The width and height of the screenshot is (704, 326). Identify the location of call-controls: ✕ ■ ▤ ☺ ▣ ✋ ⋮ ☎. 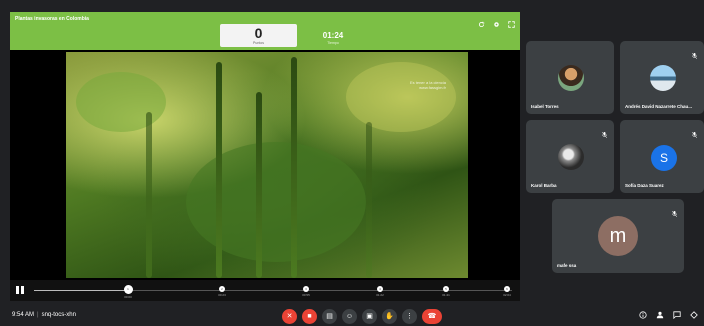
(362, 316).